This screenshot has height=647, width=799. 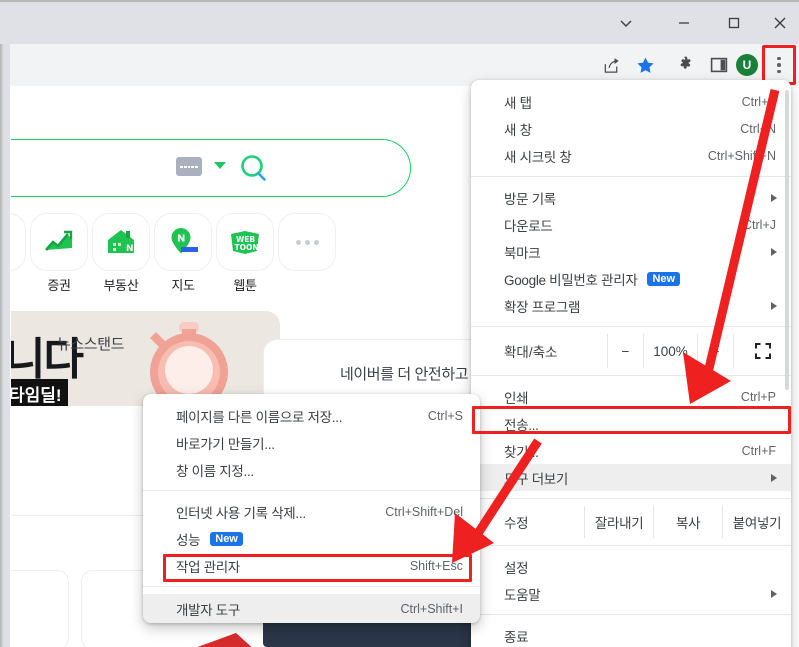 I want to click on menu-item-downloads: 다운로드 Ctrl+J, so click(x=631, y=224).